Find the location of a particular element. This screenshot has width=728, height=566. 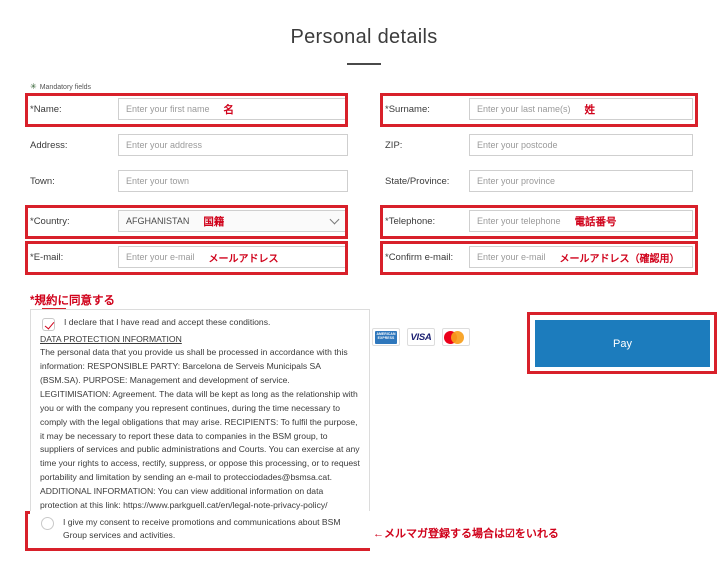

asterisk-icon: ✳ is located at coordinates (33, 86).